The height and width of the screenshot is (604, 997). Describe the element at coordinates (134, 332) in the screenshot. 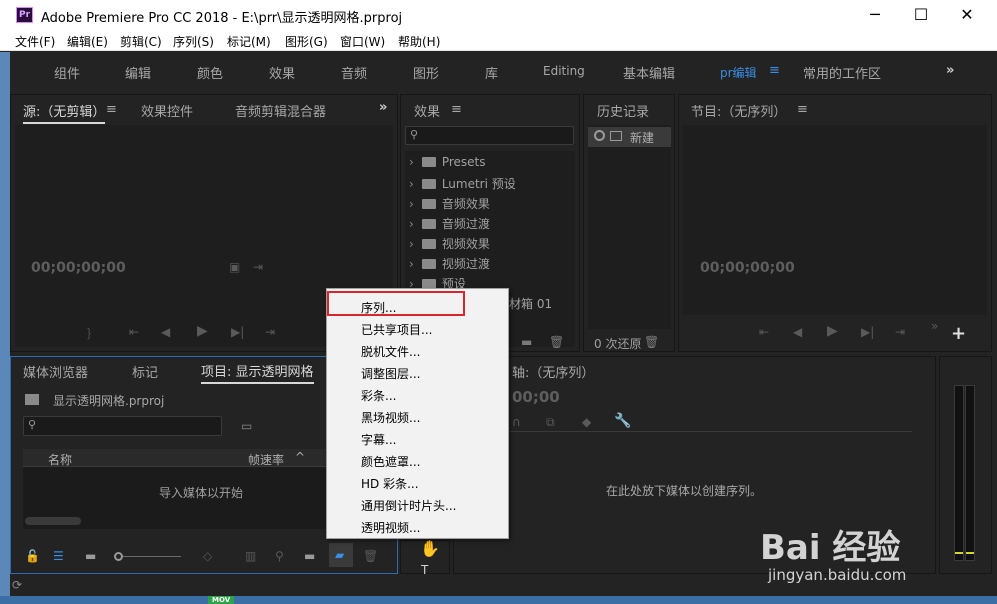

I see `source-go-in-icon: ⇤` at that location.